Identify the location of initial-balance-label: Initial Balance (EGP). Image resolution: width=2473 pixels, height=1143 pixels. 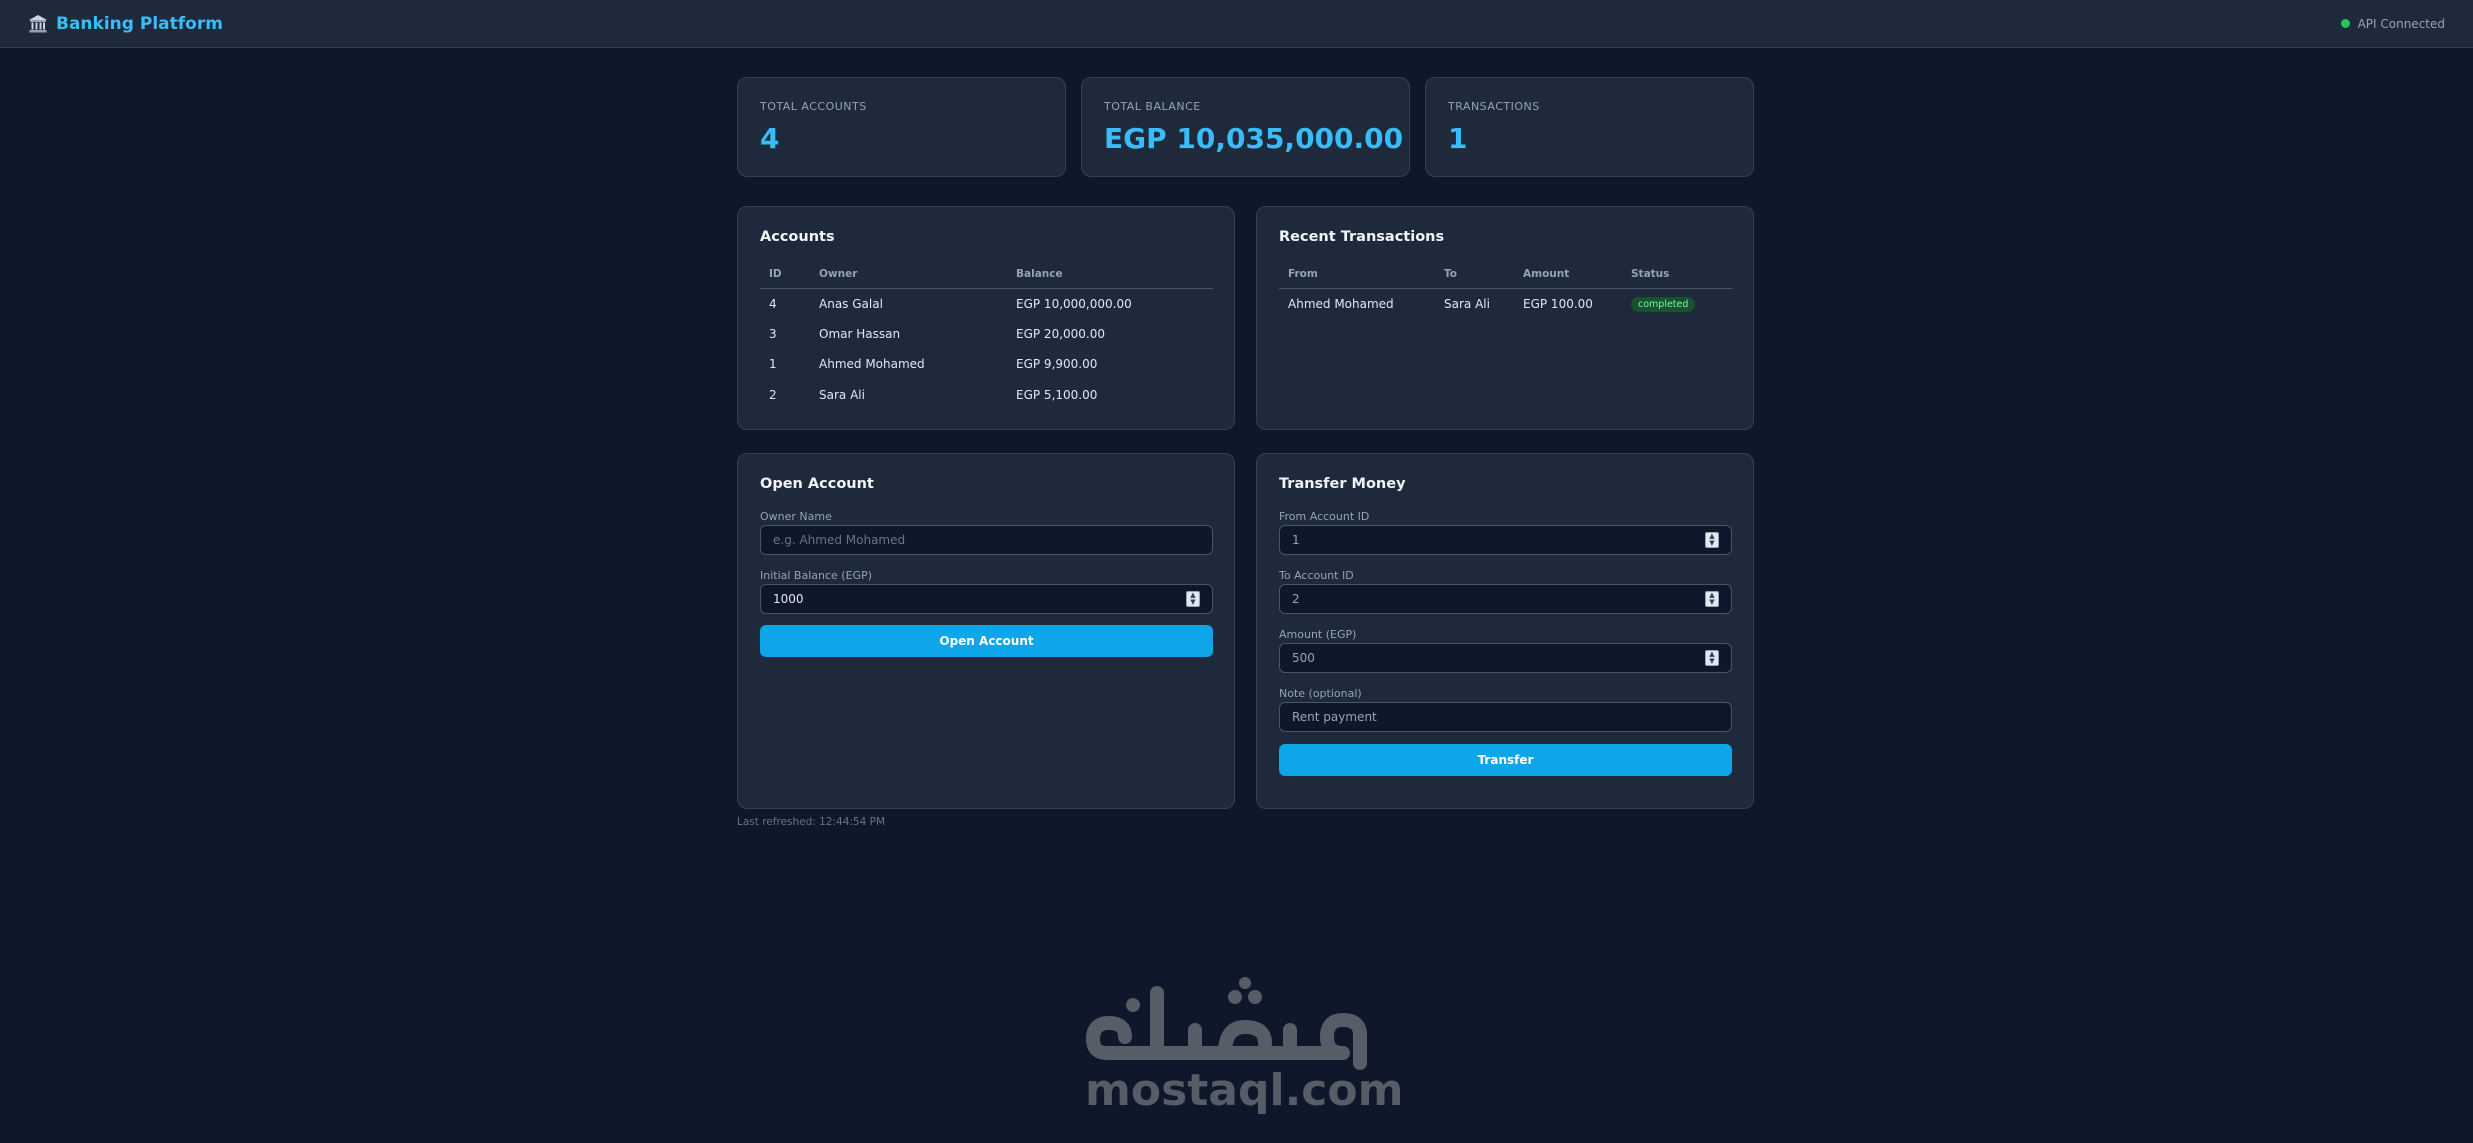
(816, 575).